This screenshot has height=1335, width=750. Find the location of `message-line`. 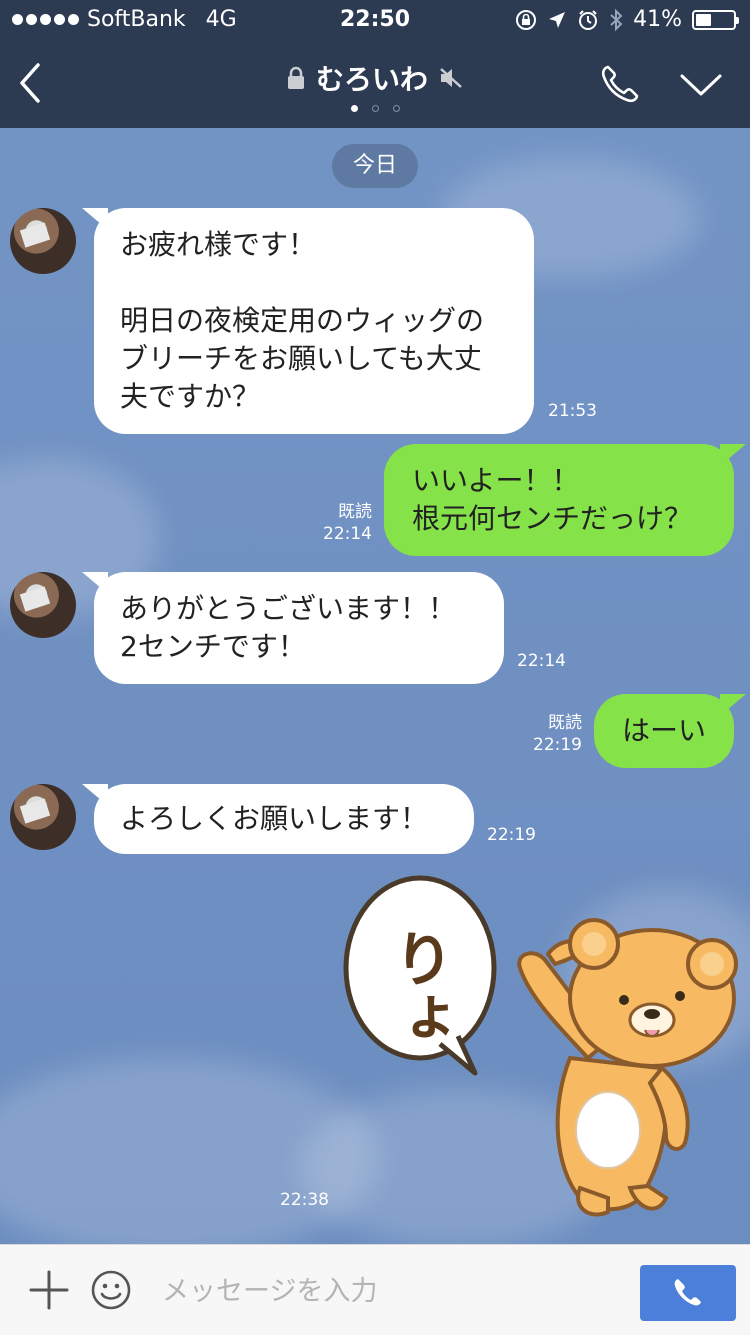

message-line is located at coordinates (314, 283).